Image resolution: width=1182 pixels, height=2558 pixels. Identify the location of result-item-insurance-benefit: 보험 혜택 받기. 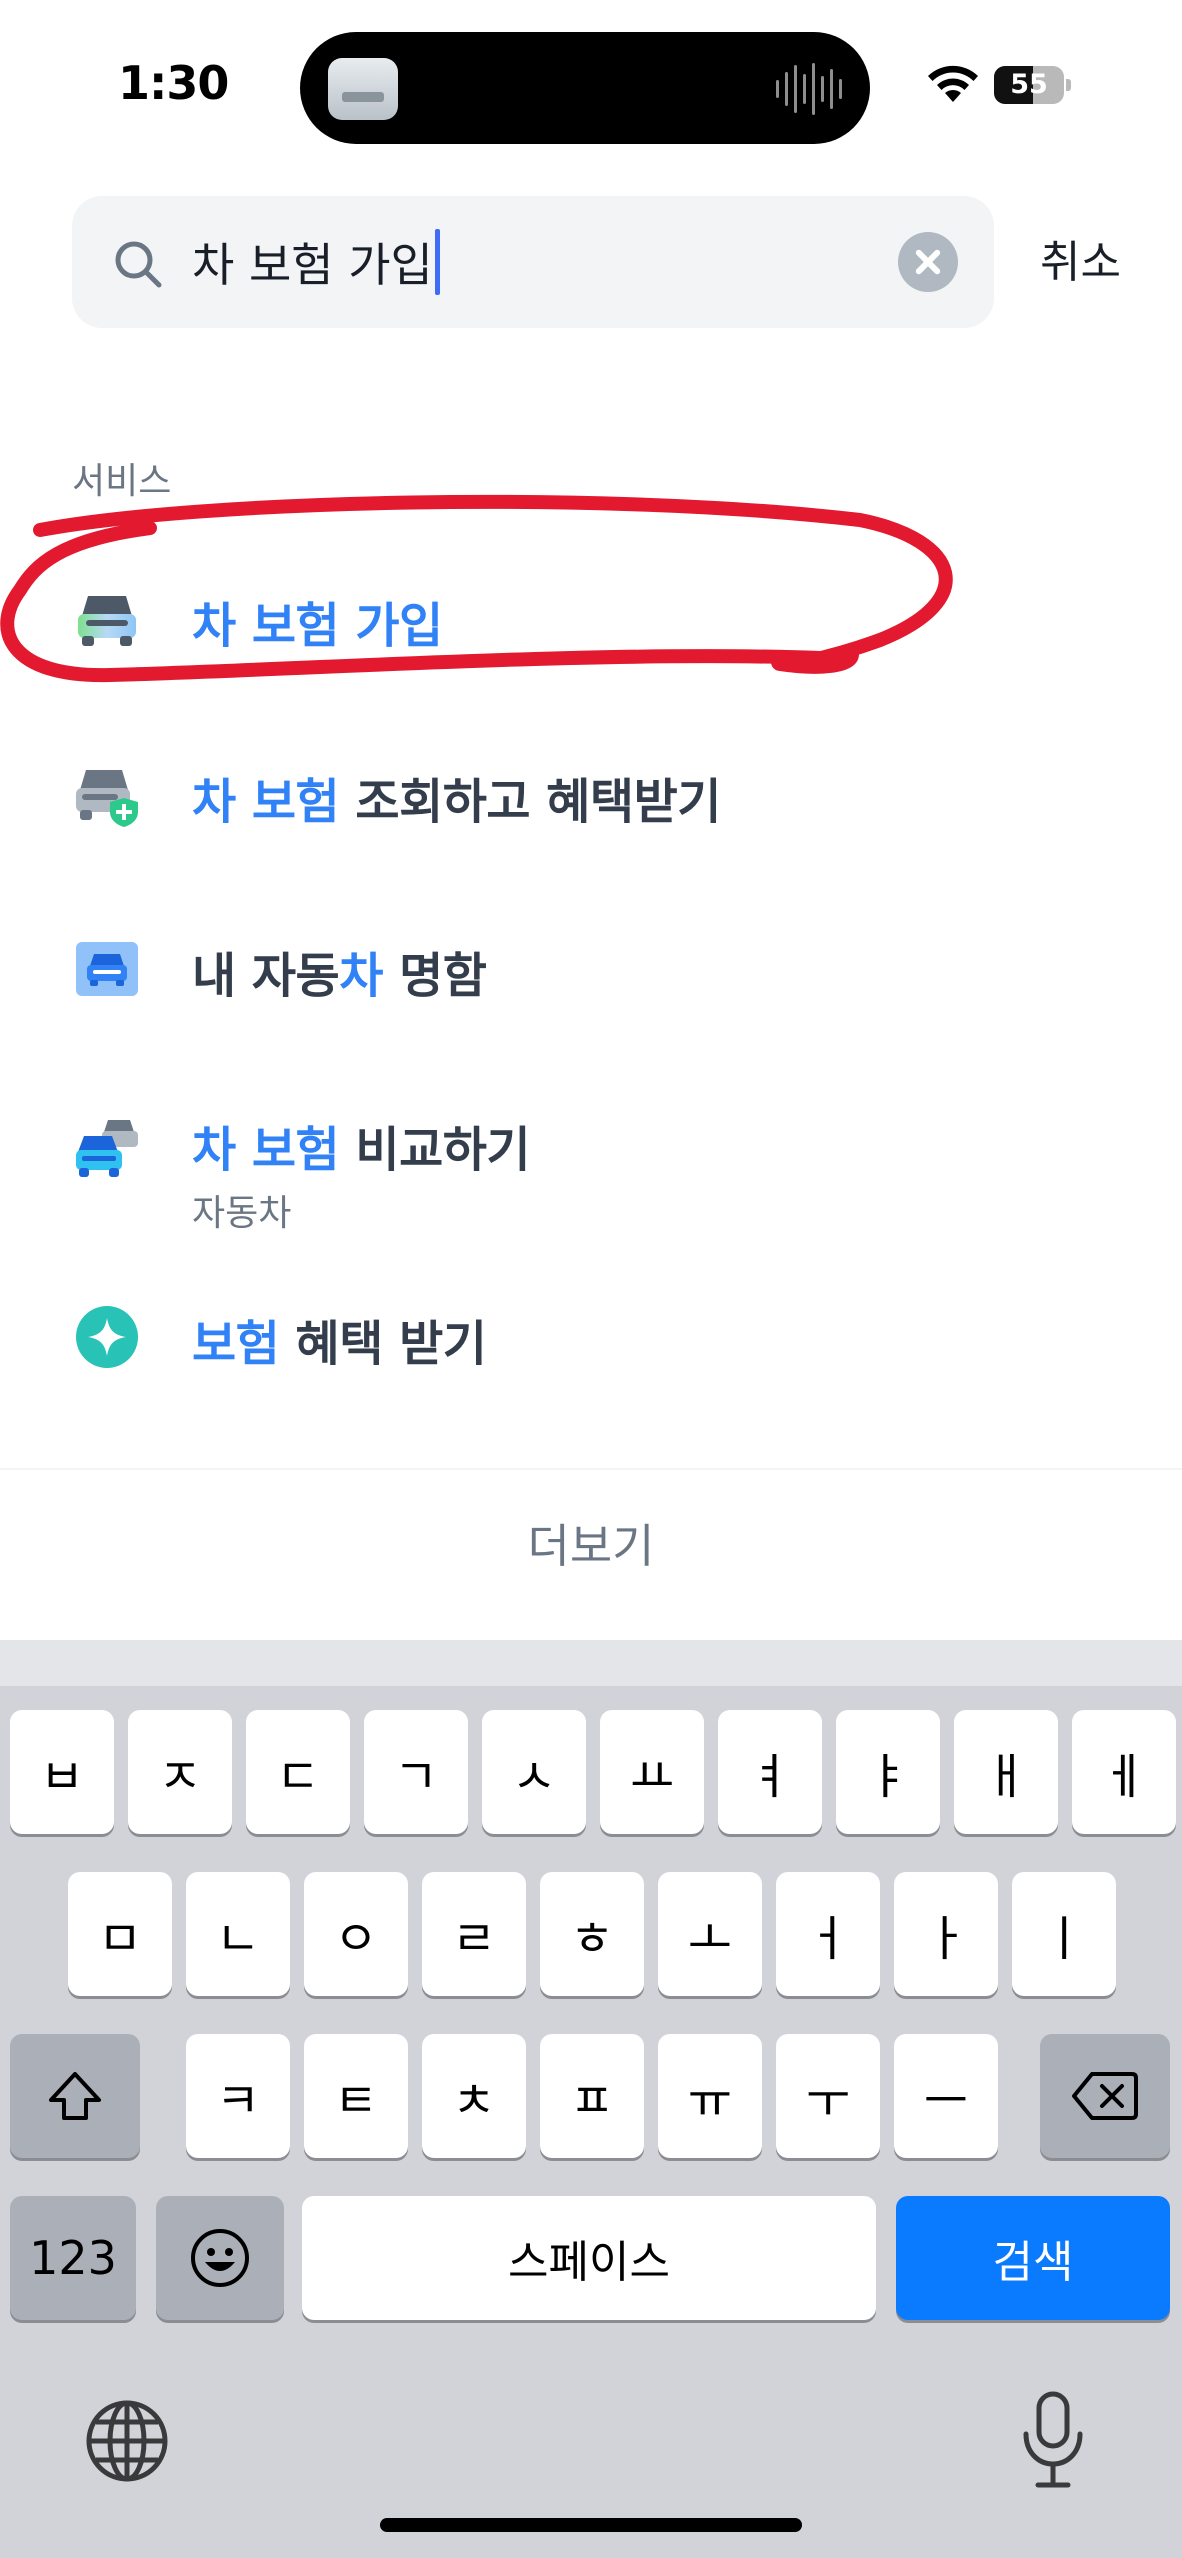
(591, 1334).